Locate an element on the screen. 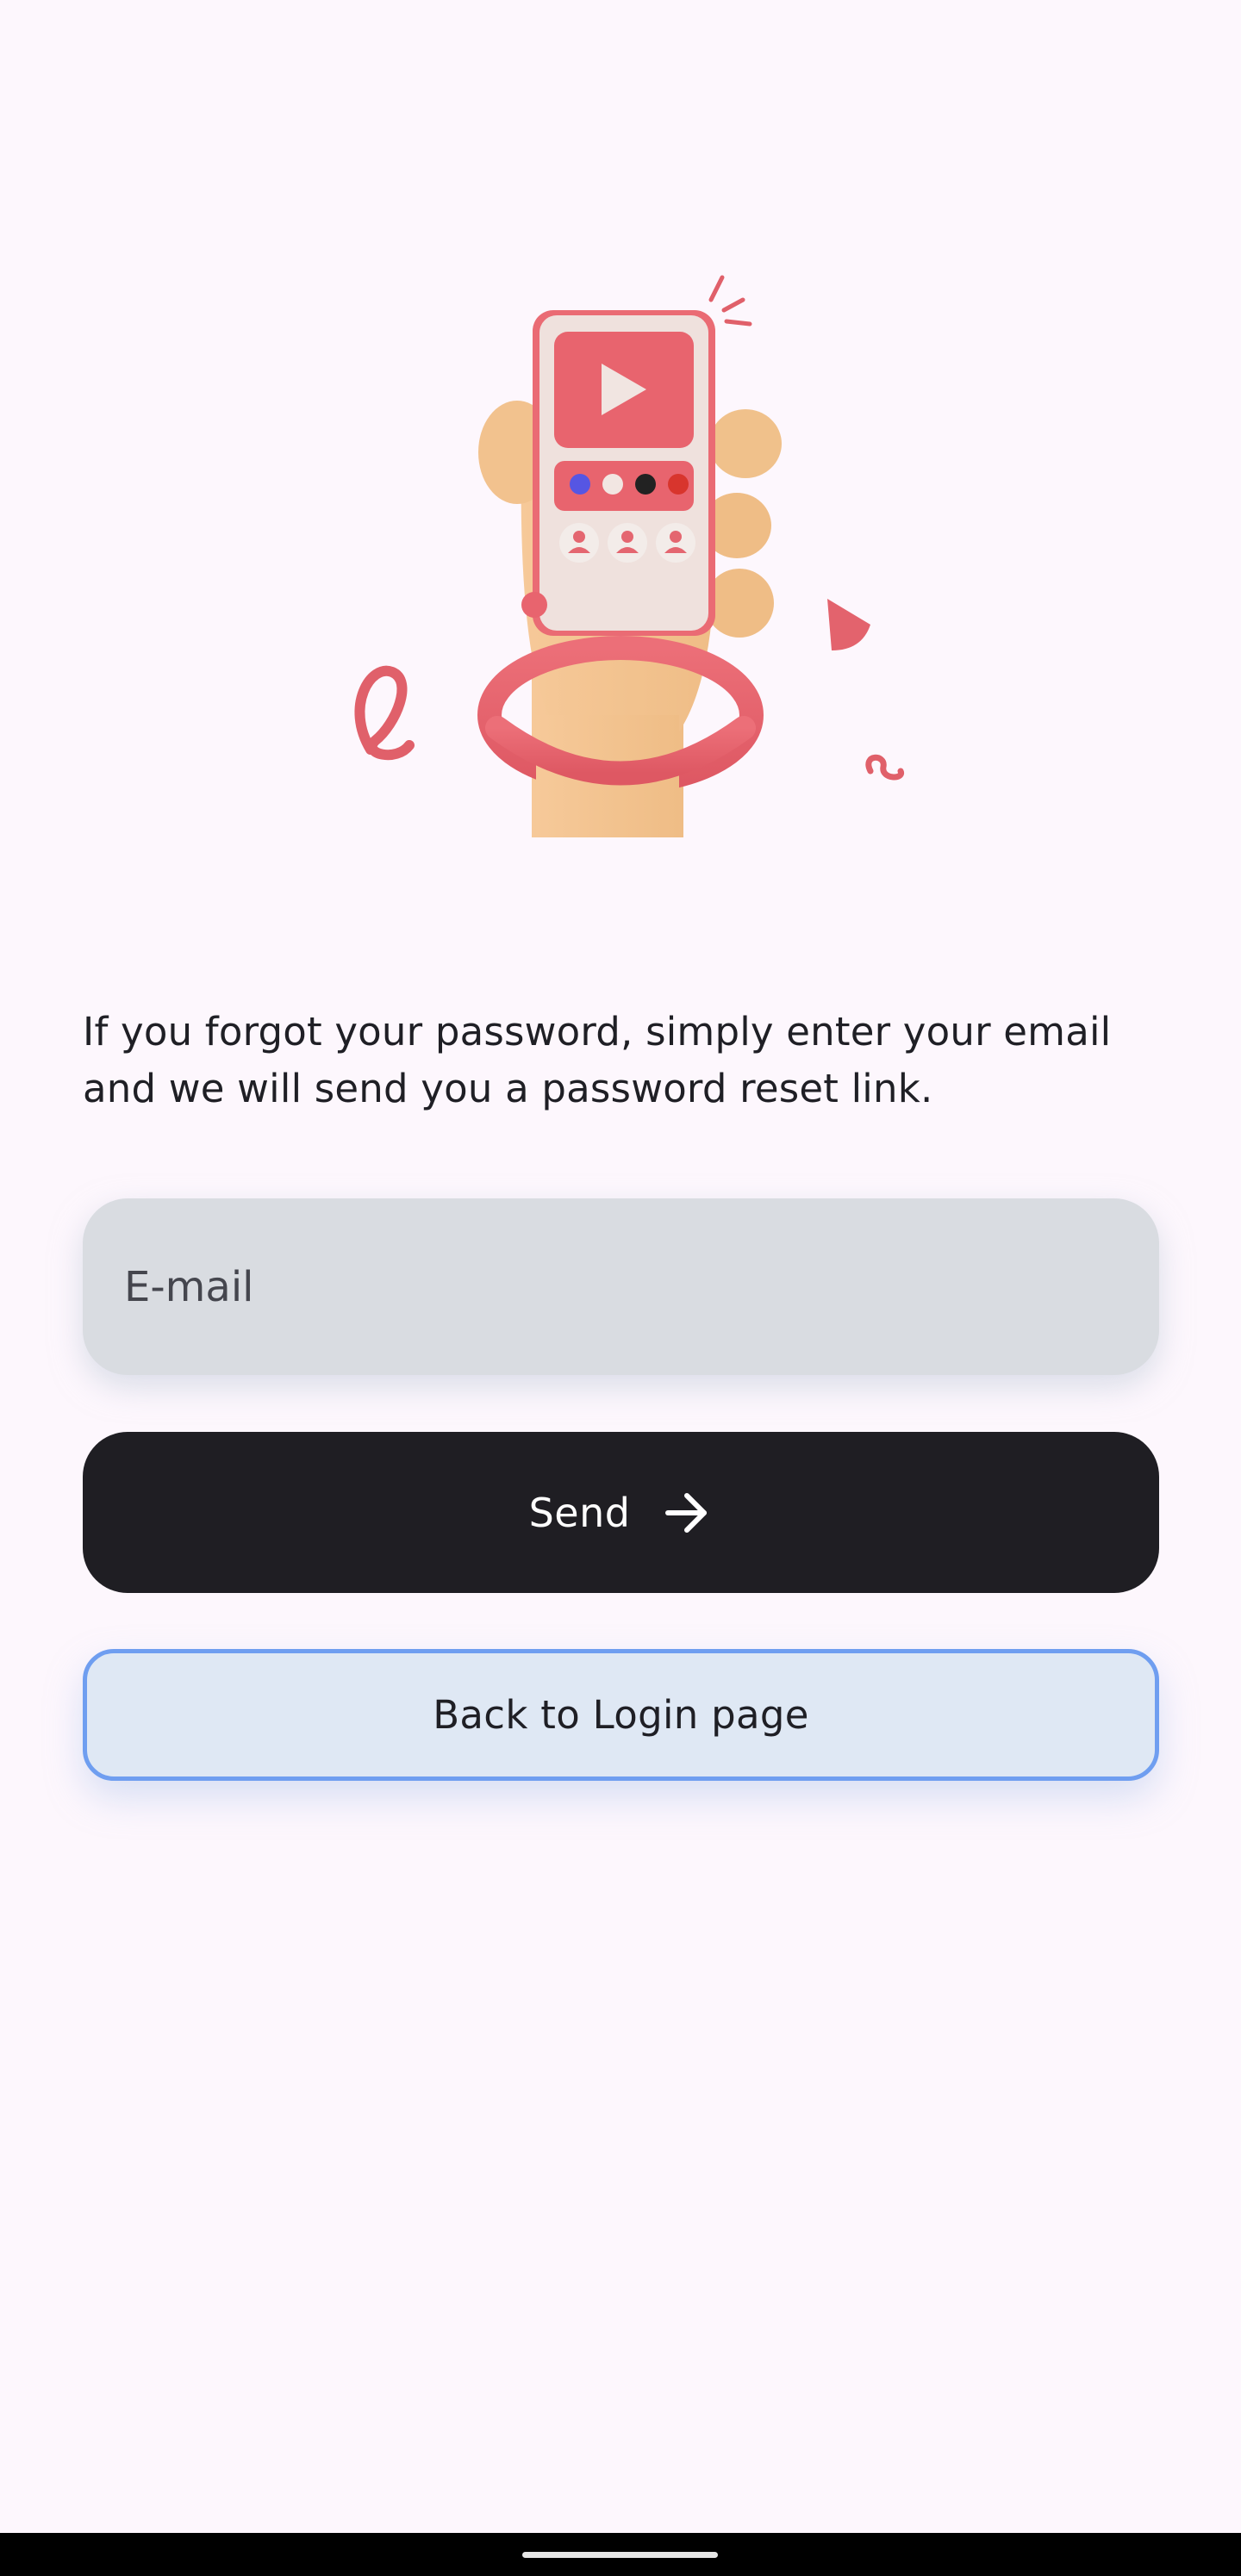  cone-icon is located at coordinates (848, 624).